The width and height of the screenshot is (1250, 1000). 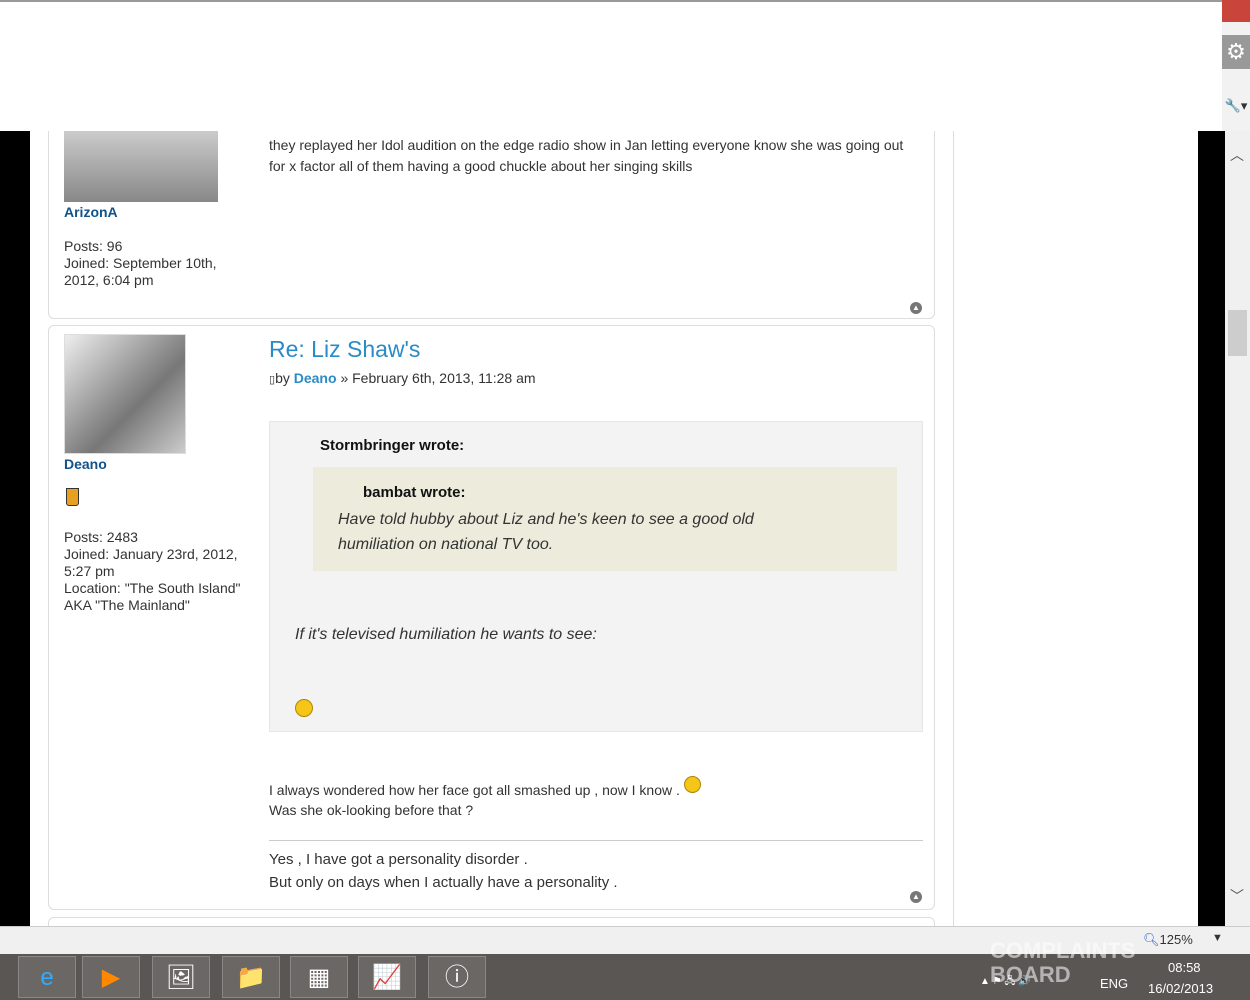 I want to click on quote-author: bambat wrote:, so click(x=414, y=492).